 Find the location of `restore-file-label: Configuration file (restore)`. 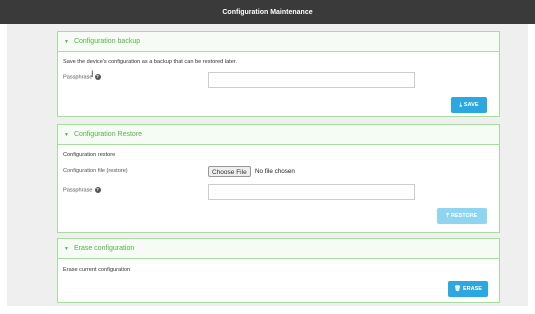

restore-file-label: Configuration file (restore) is located at coordinates (95, 171).